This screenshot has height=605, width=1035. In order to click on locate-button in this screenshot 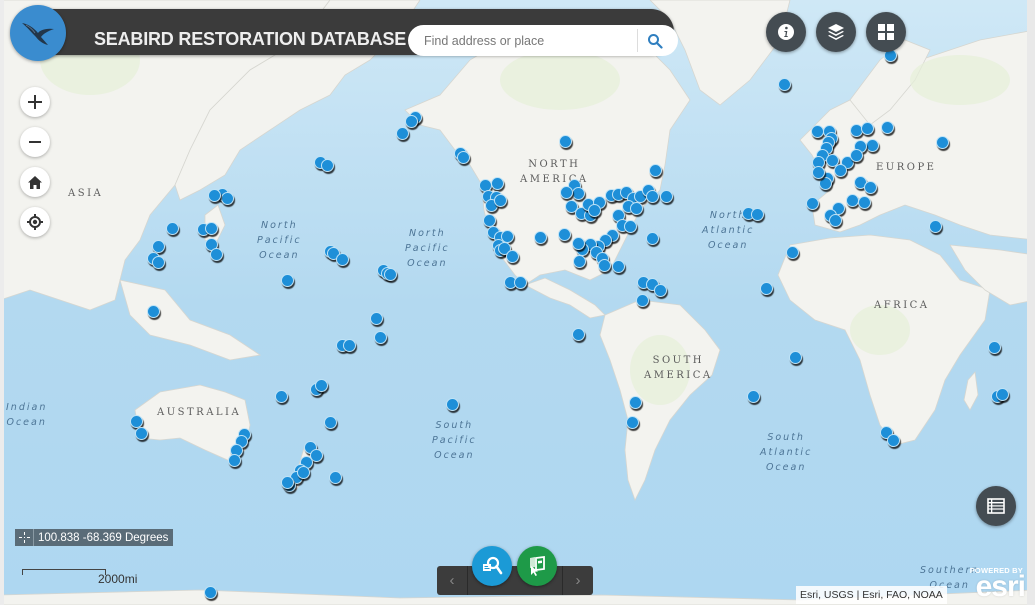, I will do `click(35, 222)`.